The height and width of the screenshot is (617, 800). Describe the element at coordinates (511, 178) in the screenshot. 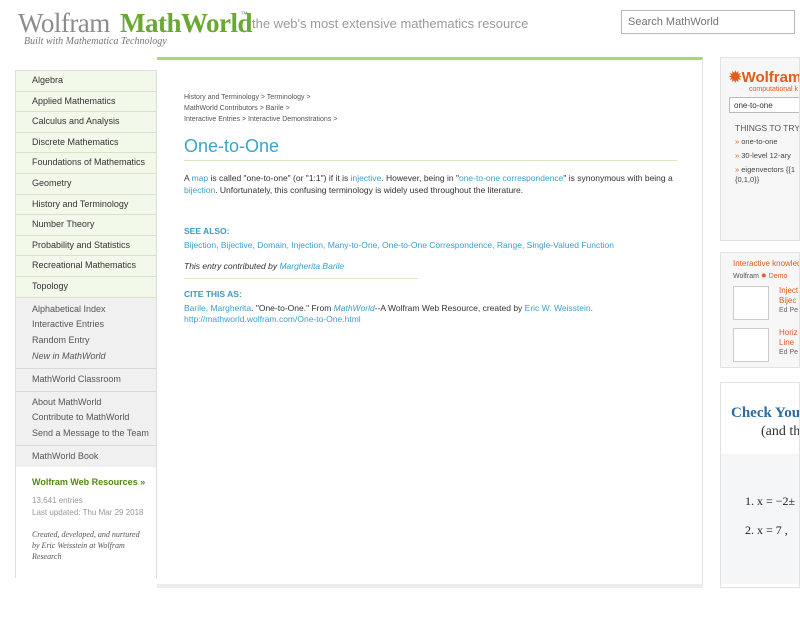

I see `link-one-to-one-correspondence: one-to-one correspondence` at that location.